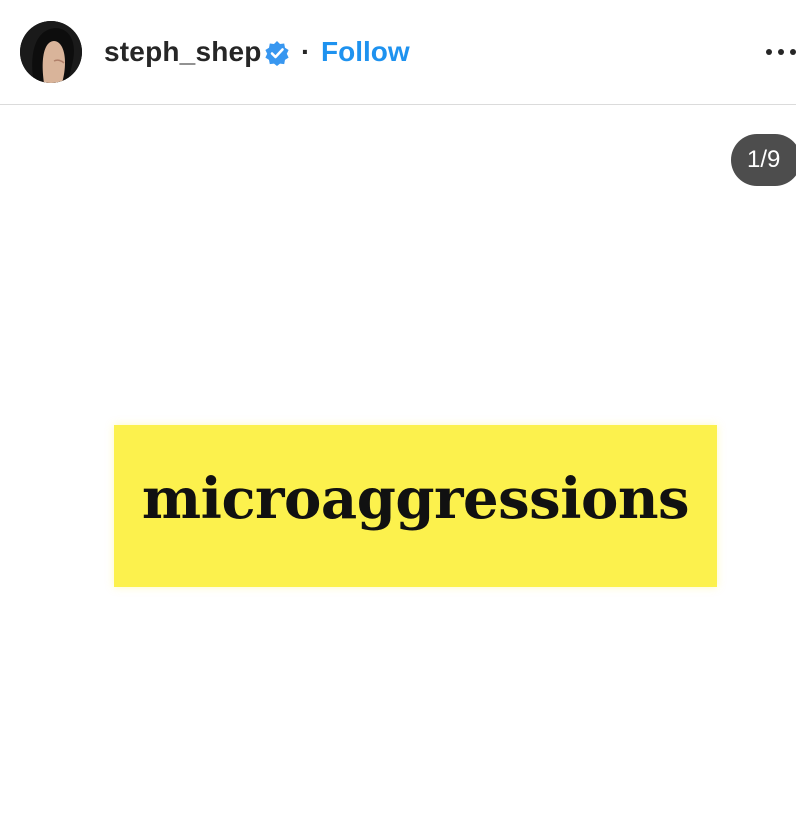  I want to click on follow-button: Follow, so click(365, 52).